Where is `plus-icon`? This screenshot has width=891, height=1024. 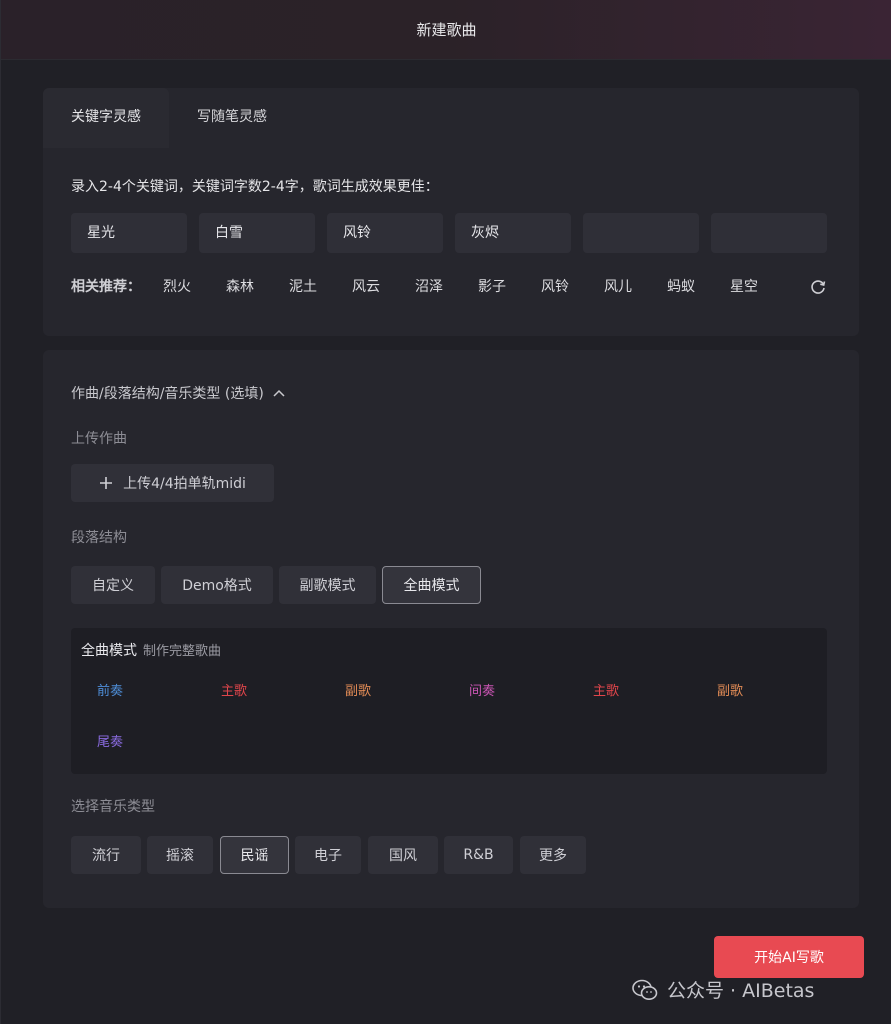
plus-icon is located at coordinates (106, 483).